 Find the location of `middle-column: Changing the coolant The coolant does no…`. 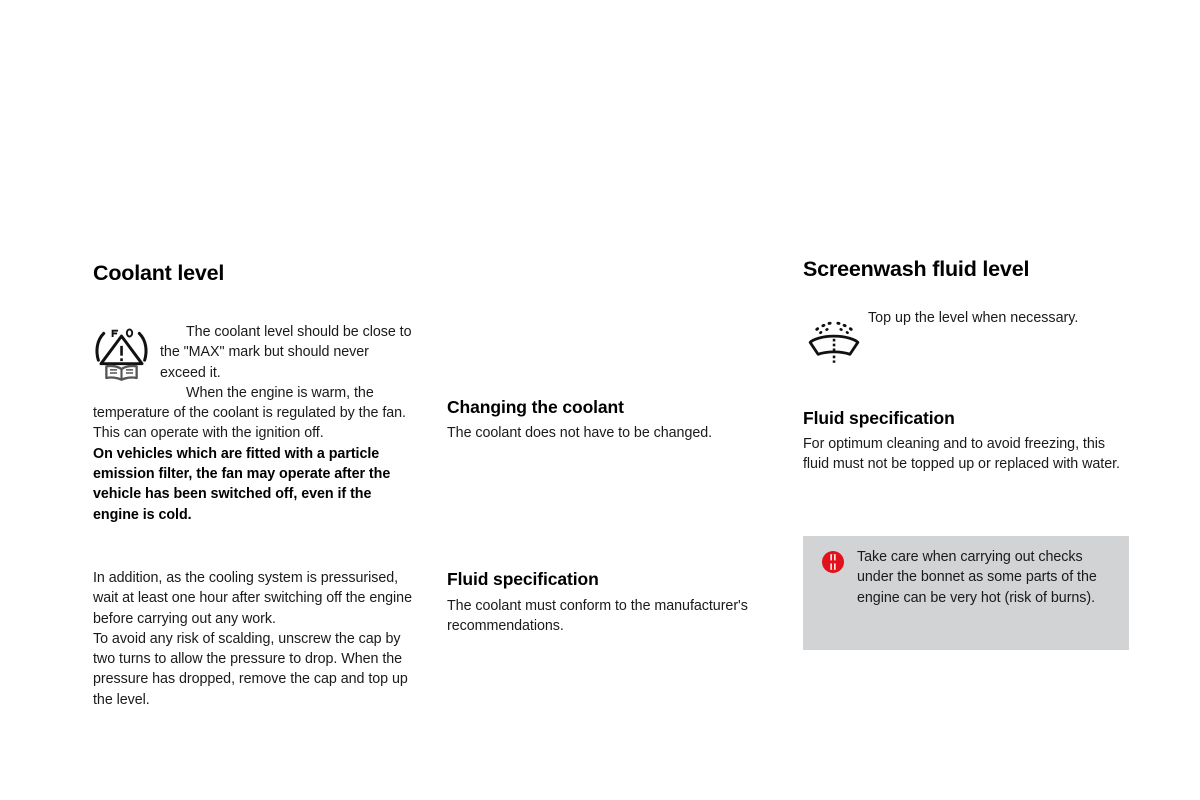

middle-column: Changing the coolant The coolant does no… is located at coordinates (607, 449).